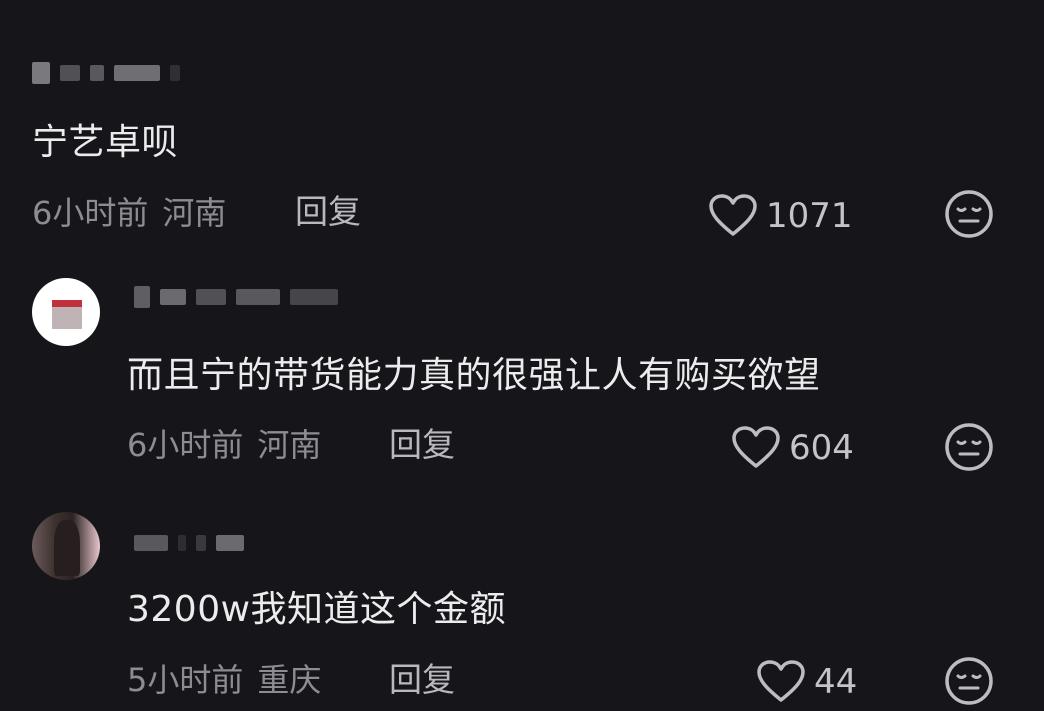 This screenshot has height=711, width=1044. Describe the element at coordinates (289, 680) in the screenshot. I see `comment-location: 重庆` at that location.